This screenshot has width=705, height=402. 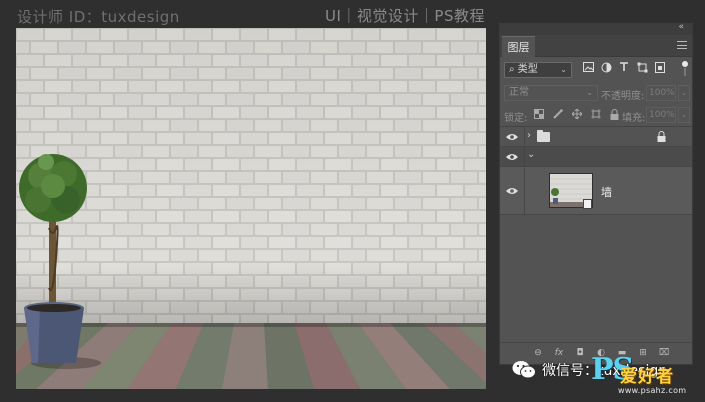 I want to click on collapse-panel-icon: «, so click(x=681, y=27).